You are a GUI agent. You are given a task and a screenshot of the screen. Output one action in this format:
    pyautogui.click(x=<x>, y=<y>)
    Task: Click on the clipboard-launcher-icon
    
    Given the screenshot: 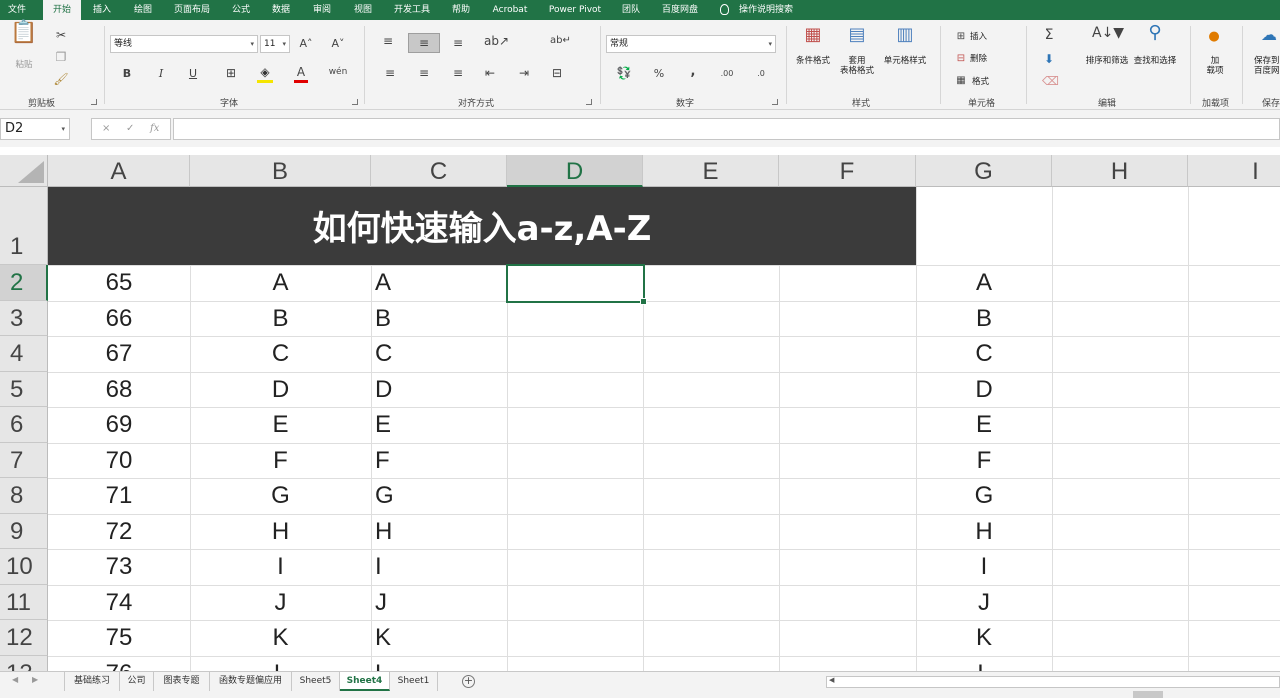 What is the action you would take?
    pyautogui.click(x=94, y=102)
    